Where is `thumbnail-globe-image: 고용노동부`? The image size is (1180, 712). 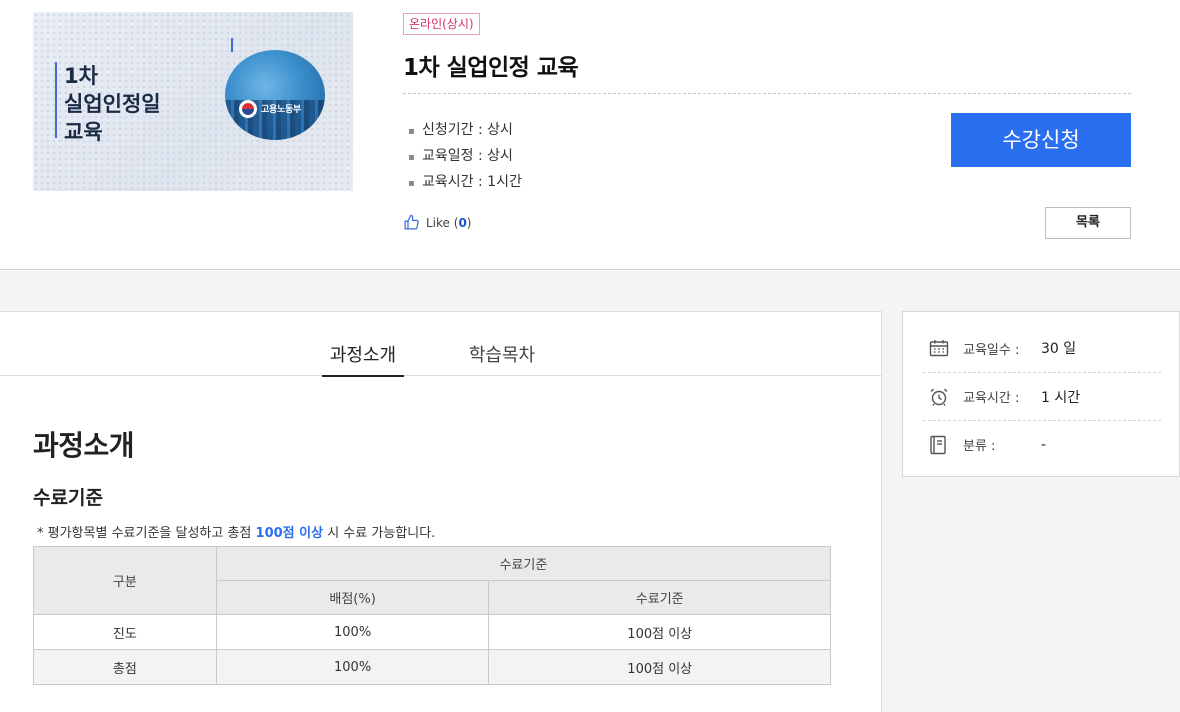 thumbnail-globe-image: 고용노동부 is located at coordinates (275, 95).